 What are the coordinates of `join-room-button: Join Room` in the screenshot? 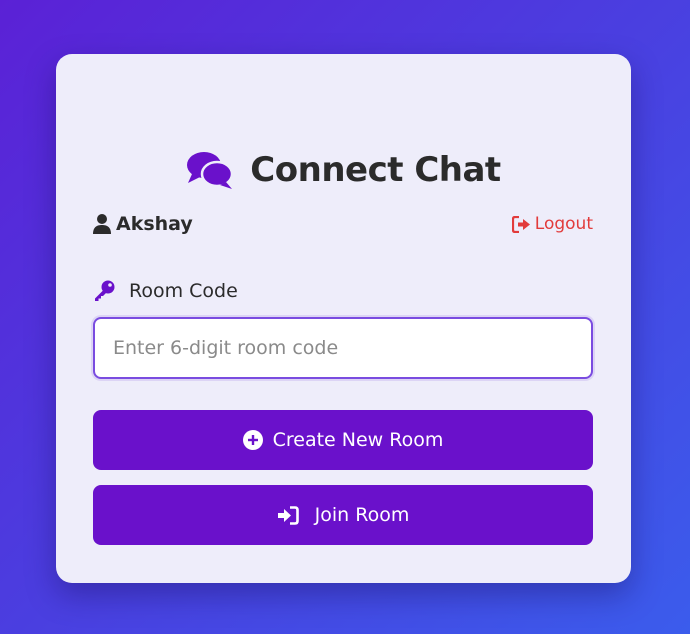 It's located at (343, 515).